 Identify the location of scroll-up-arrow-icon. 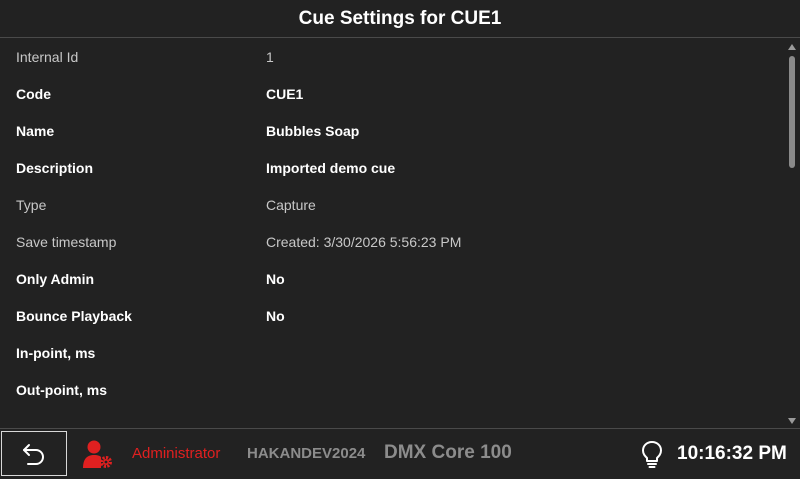
(792, 47).